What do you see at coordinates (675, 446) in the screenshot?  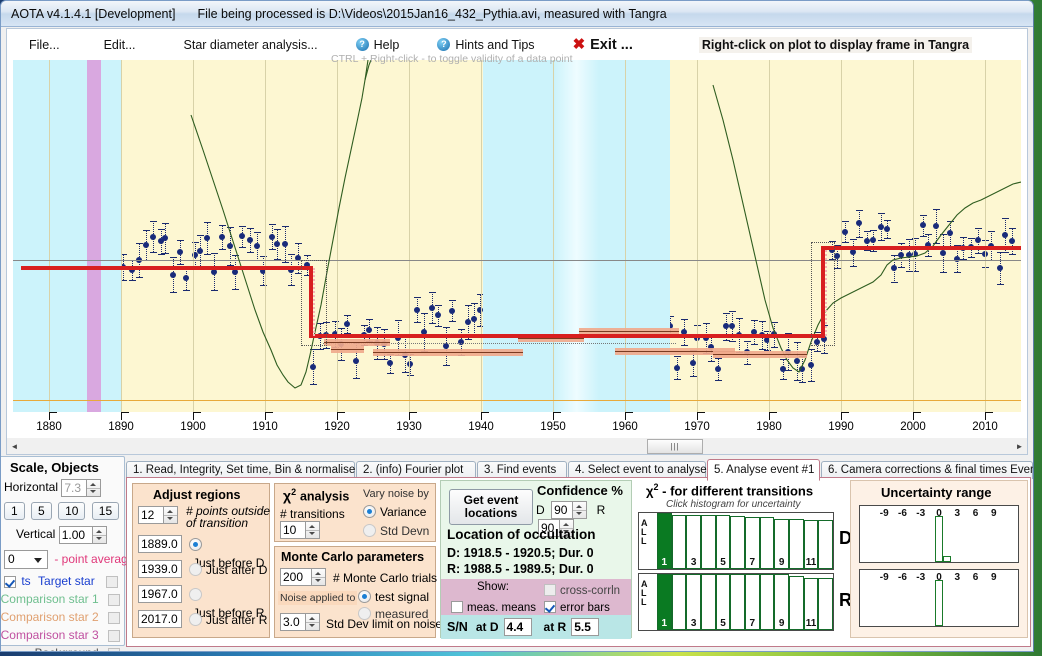 I see `scroll-thumb: |||` at bounding box center [675, 446].